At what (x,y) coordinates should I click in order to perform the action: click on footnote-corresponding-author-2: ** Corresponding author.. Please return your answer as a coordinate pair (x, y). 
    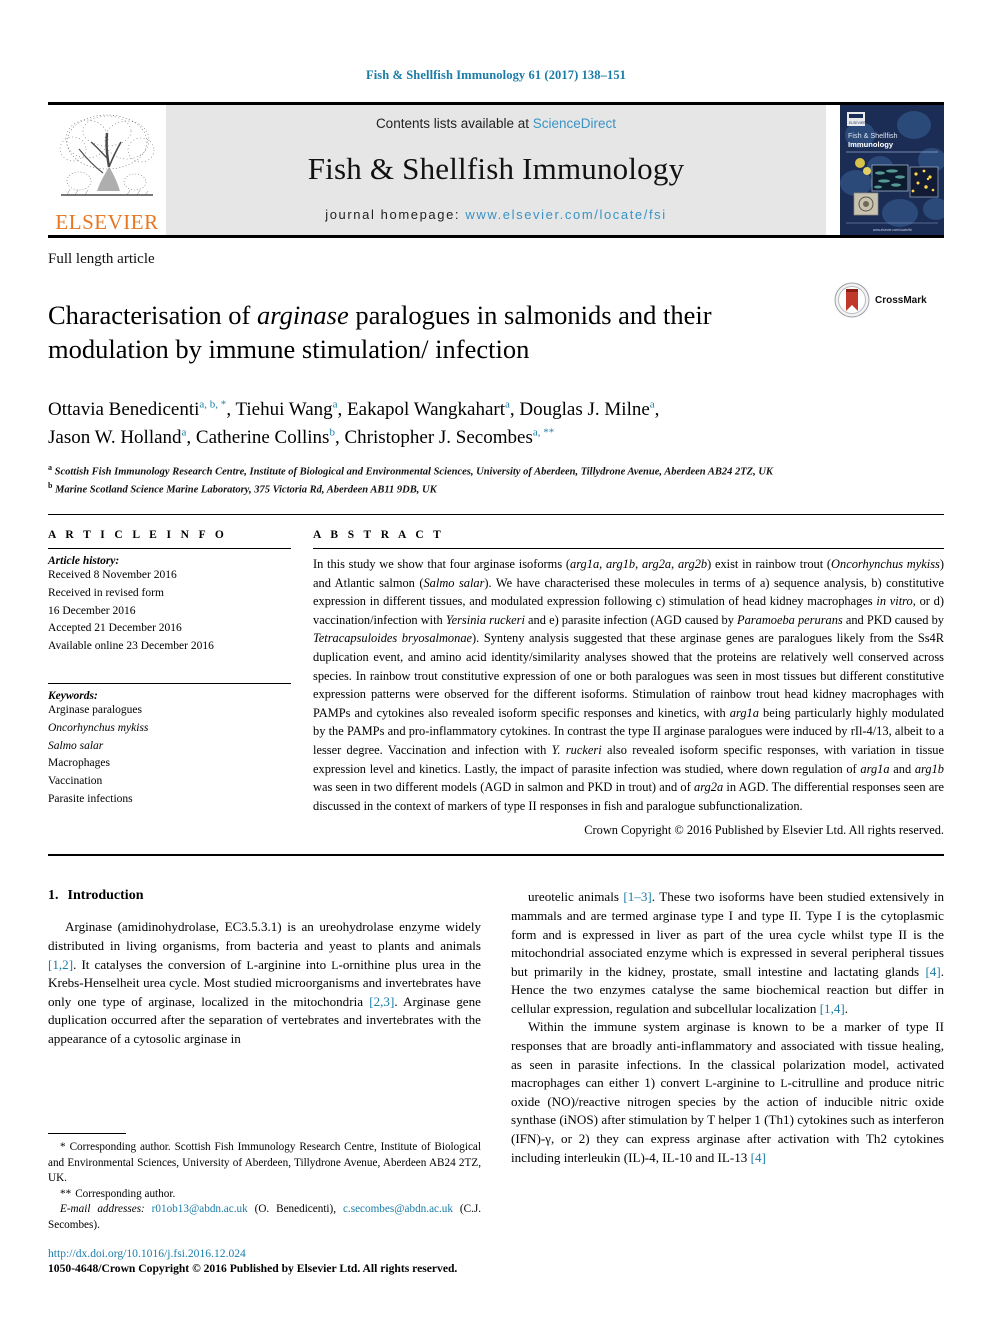
    Looking at the image, I should click on (264, 1194).